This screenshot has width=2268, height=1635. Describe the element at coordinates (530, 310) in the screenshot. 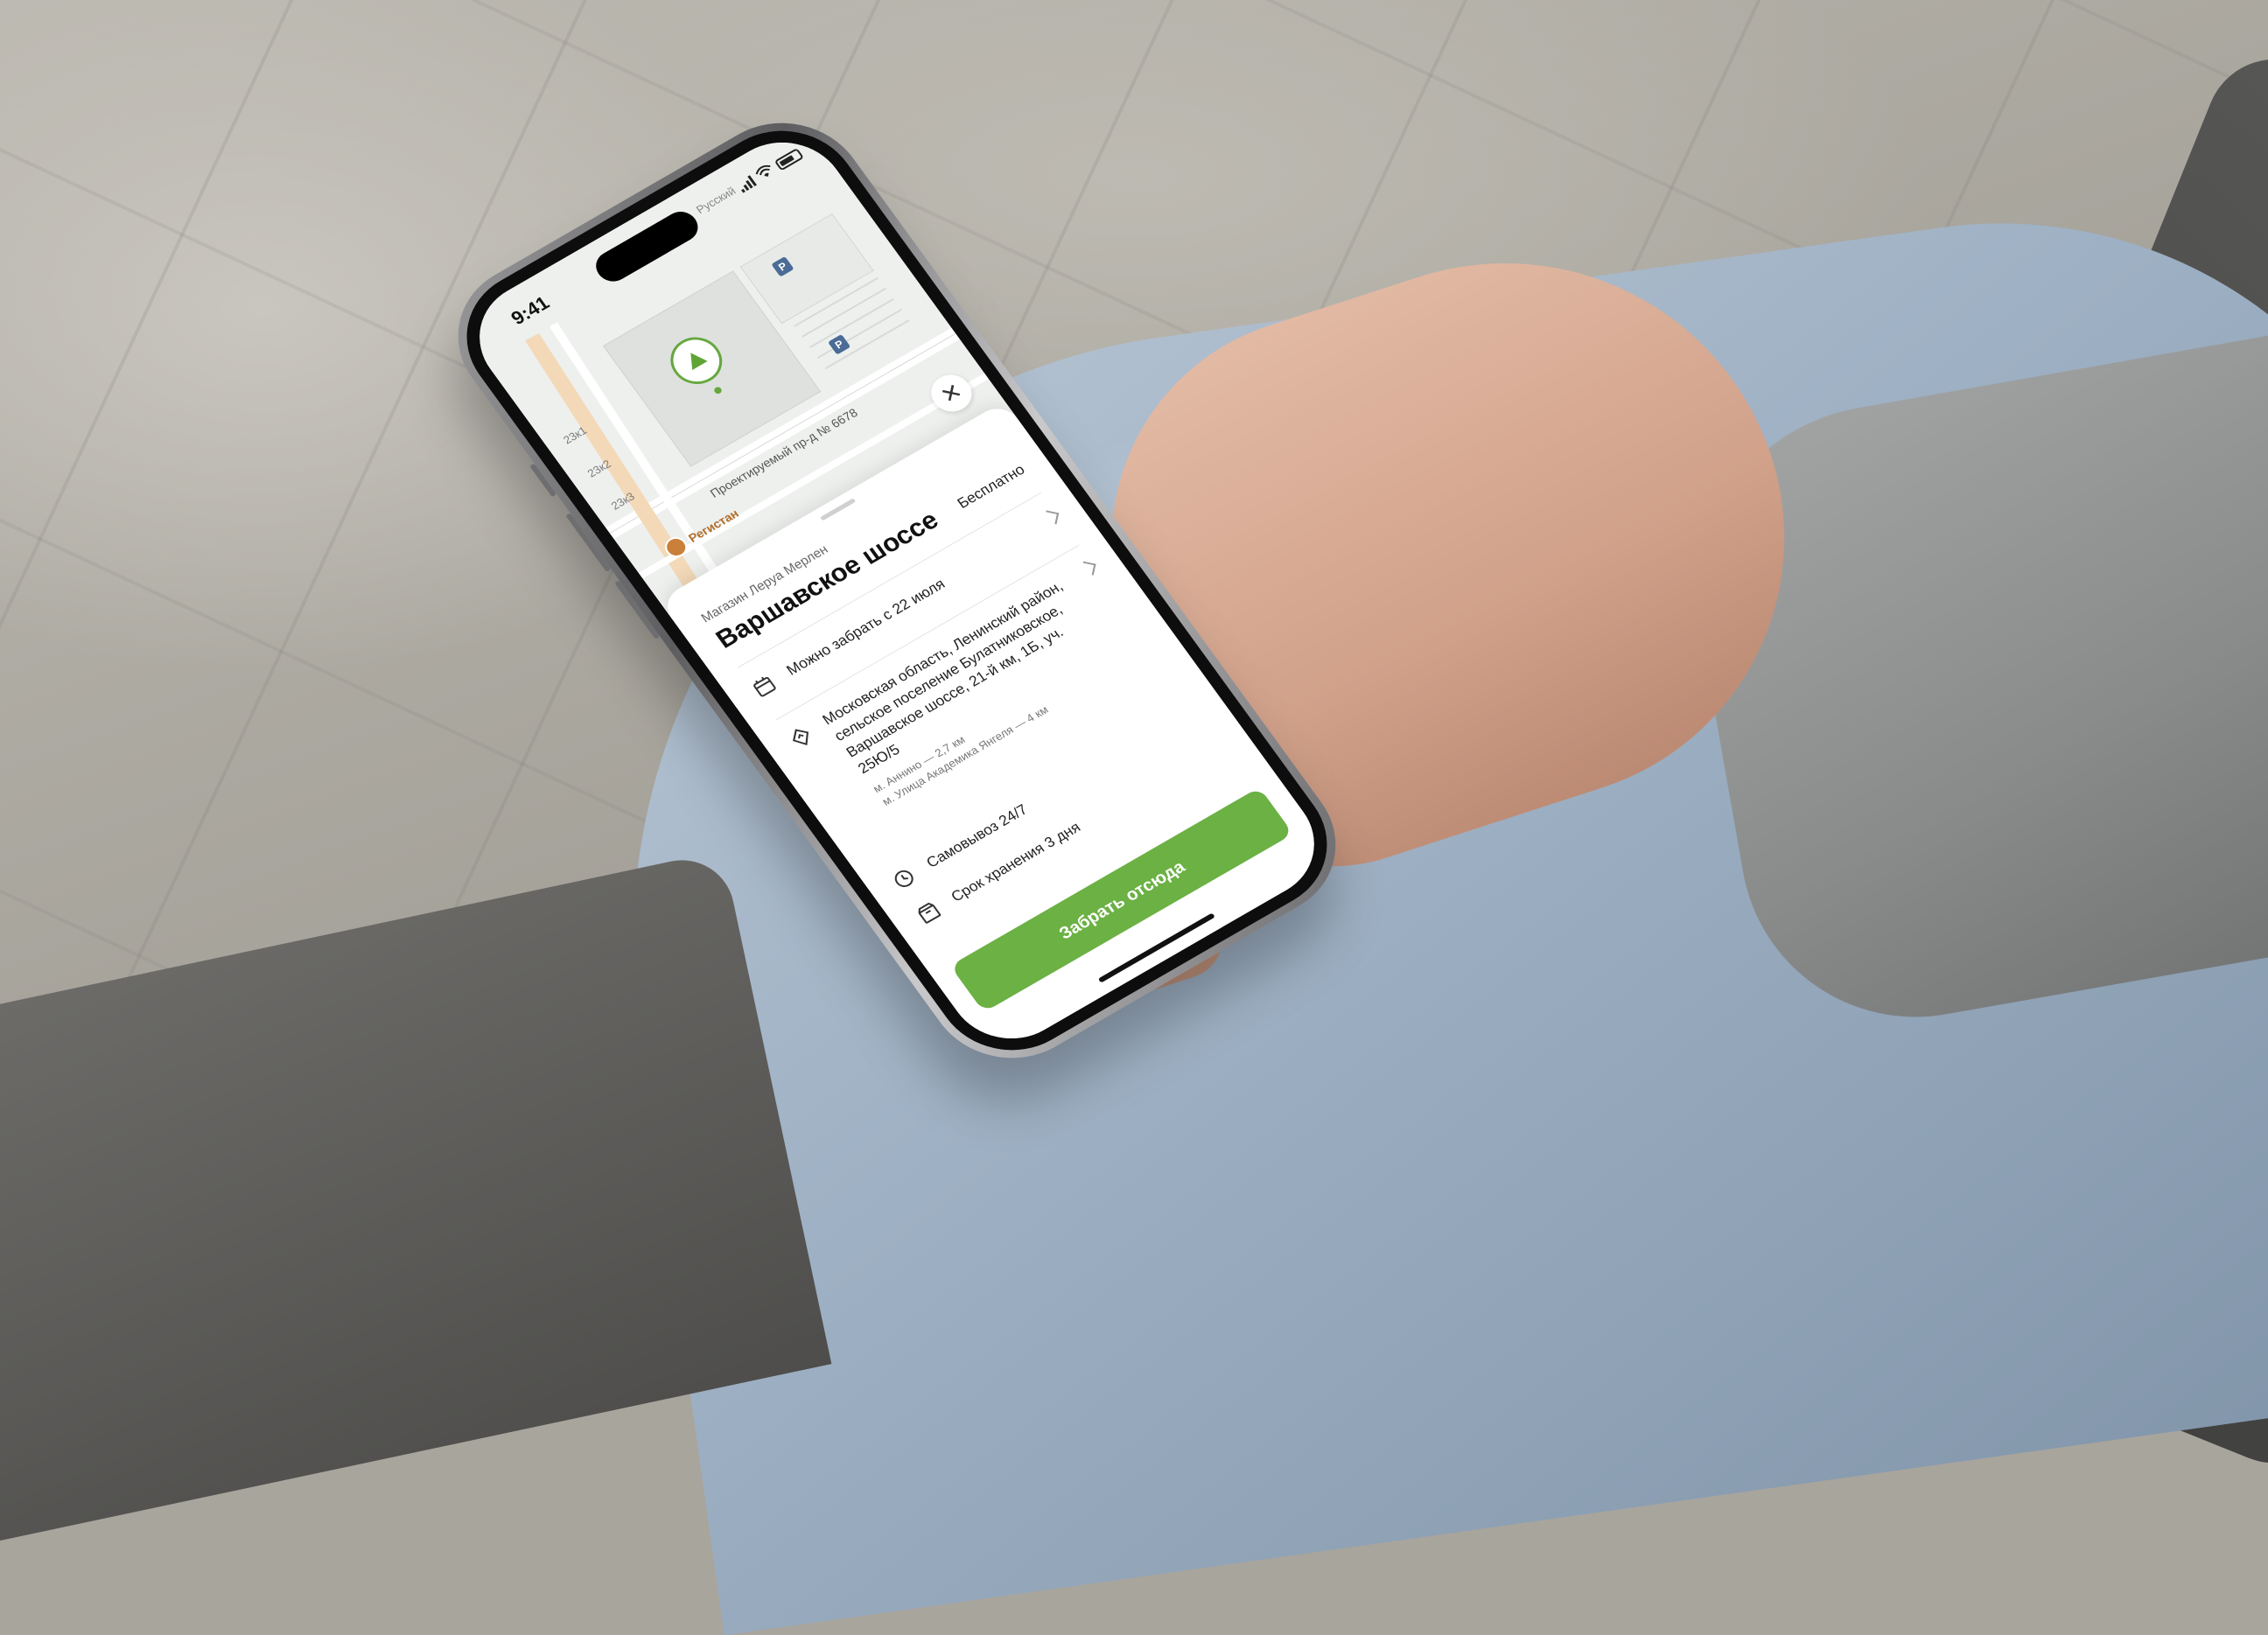

I see `status-time: 9:41` at that location.